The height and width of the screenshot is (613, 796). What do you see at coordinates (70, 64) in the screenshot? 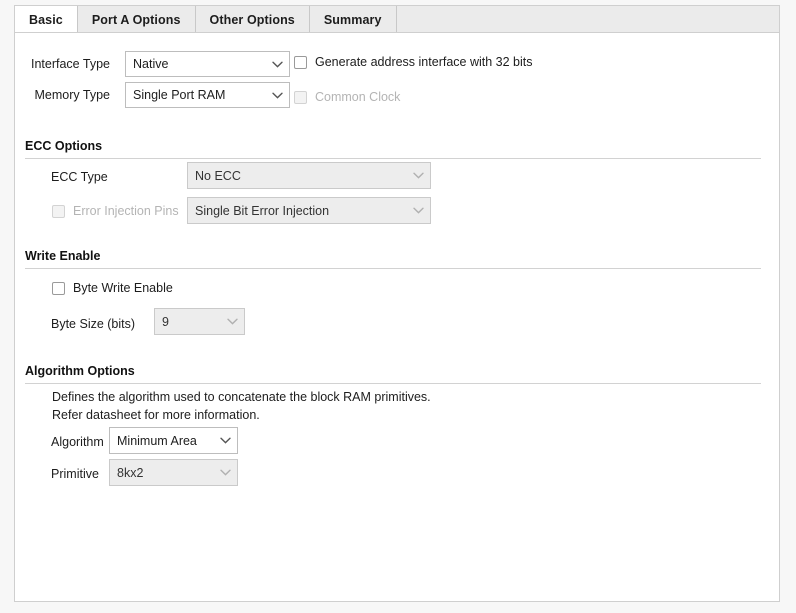
I see `interface-type-label: Interface Type` at bounding box center [70, 64].